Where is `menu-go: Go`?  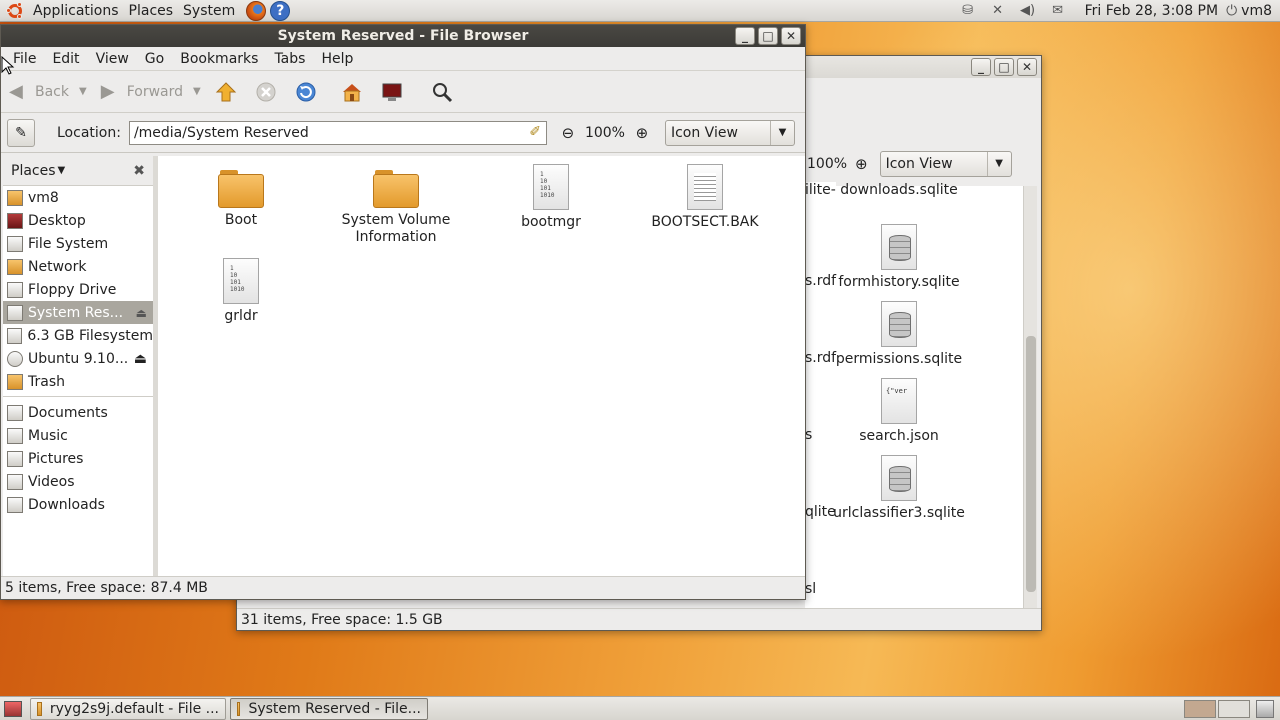
menu-go: Go is located at coordinates (154, 59).